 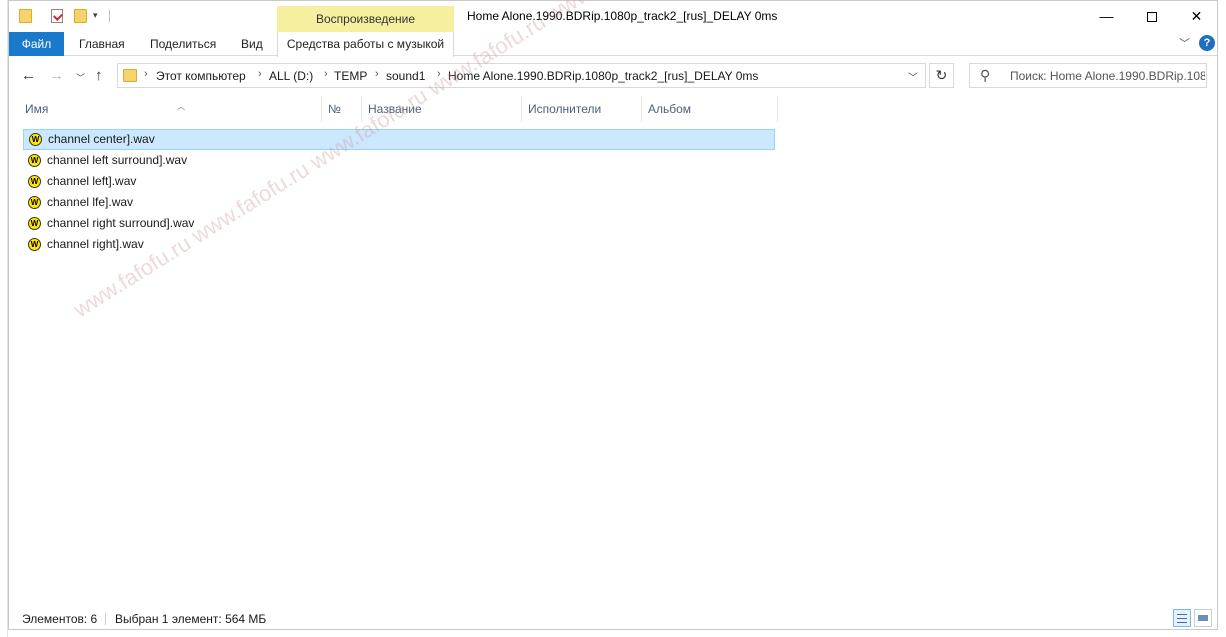 What do you see at coordinates (985, 75) in the screenshot?
I see `search-icon: ⚲` at bounding box center [985, 75].